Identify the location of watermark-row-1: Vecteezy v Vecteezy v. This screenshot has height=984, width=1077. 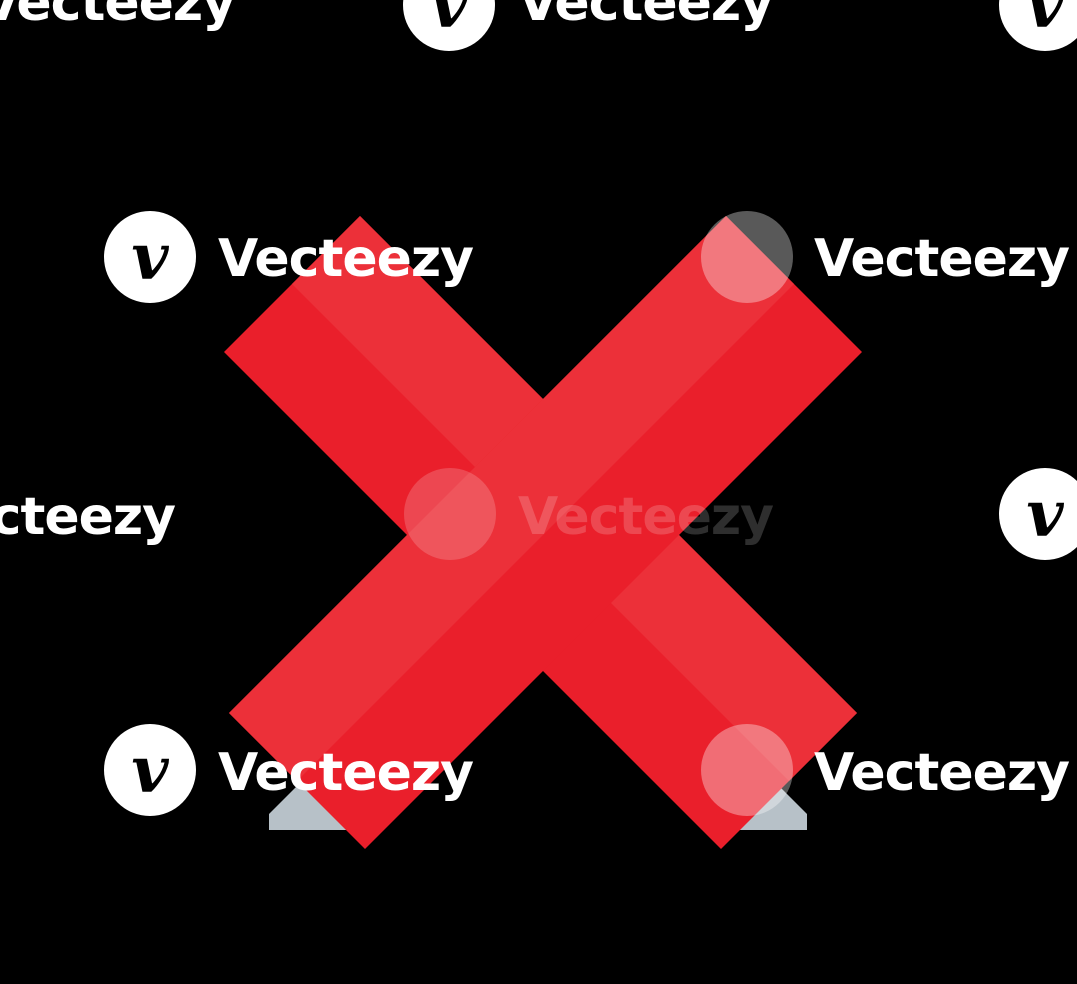
(538, 25).